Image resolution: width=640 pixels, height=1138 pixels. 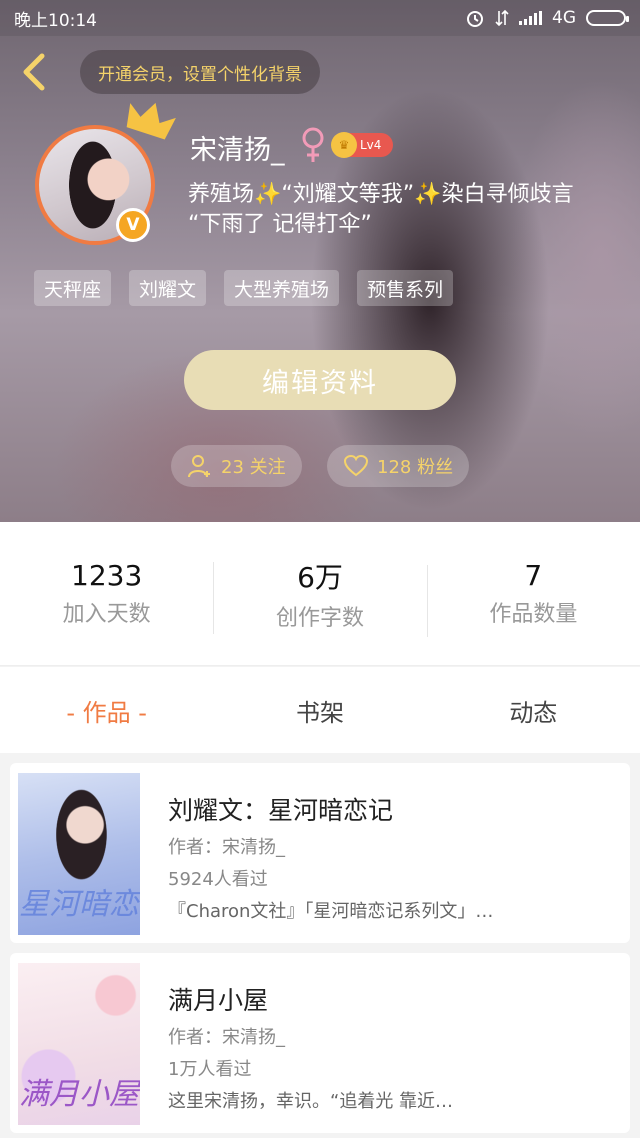 What do you see at coordinates (55, 20) in the screenshot?
I see `status-time: 晚上10:14` at bounding box center [55, 20].